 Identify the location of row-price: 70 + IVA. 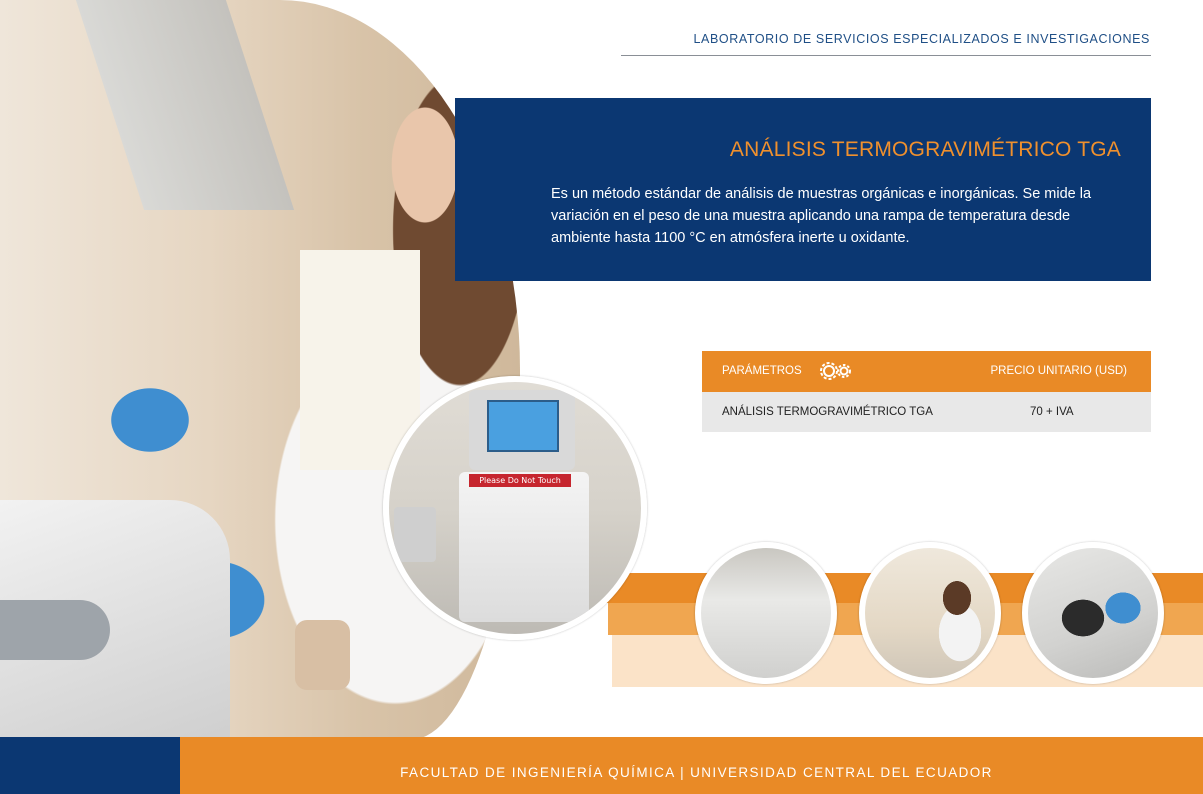
(1052, 412).